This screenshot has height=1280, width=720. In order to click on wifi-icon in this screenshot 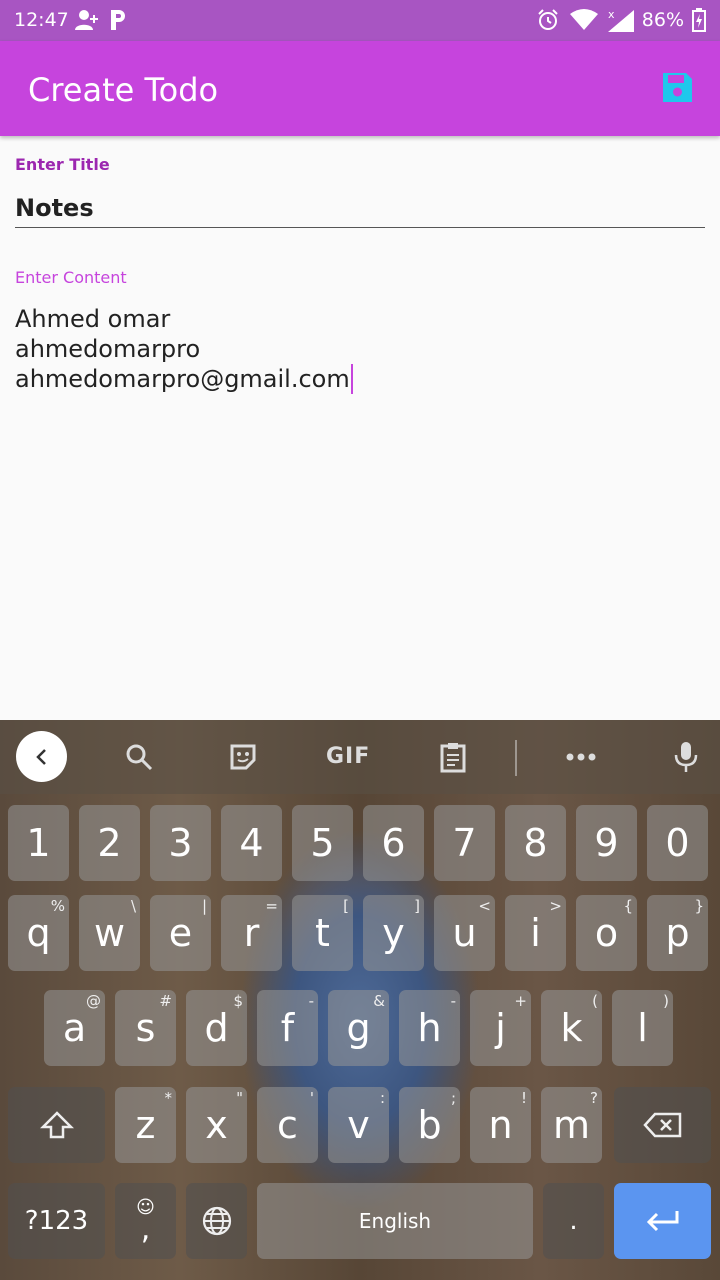, I will do `click(584, 22)`.